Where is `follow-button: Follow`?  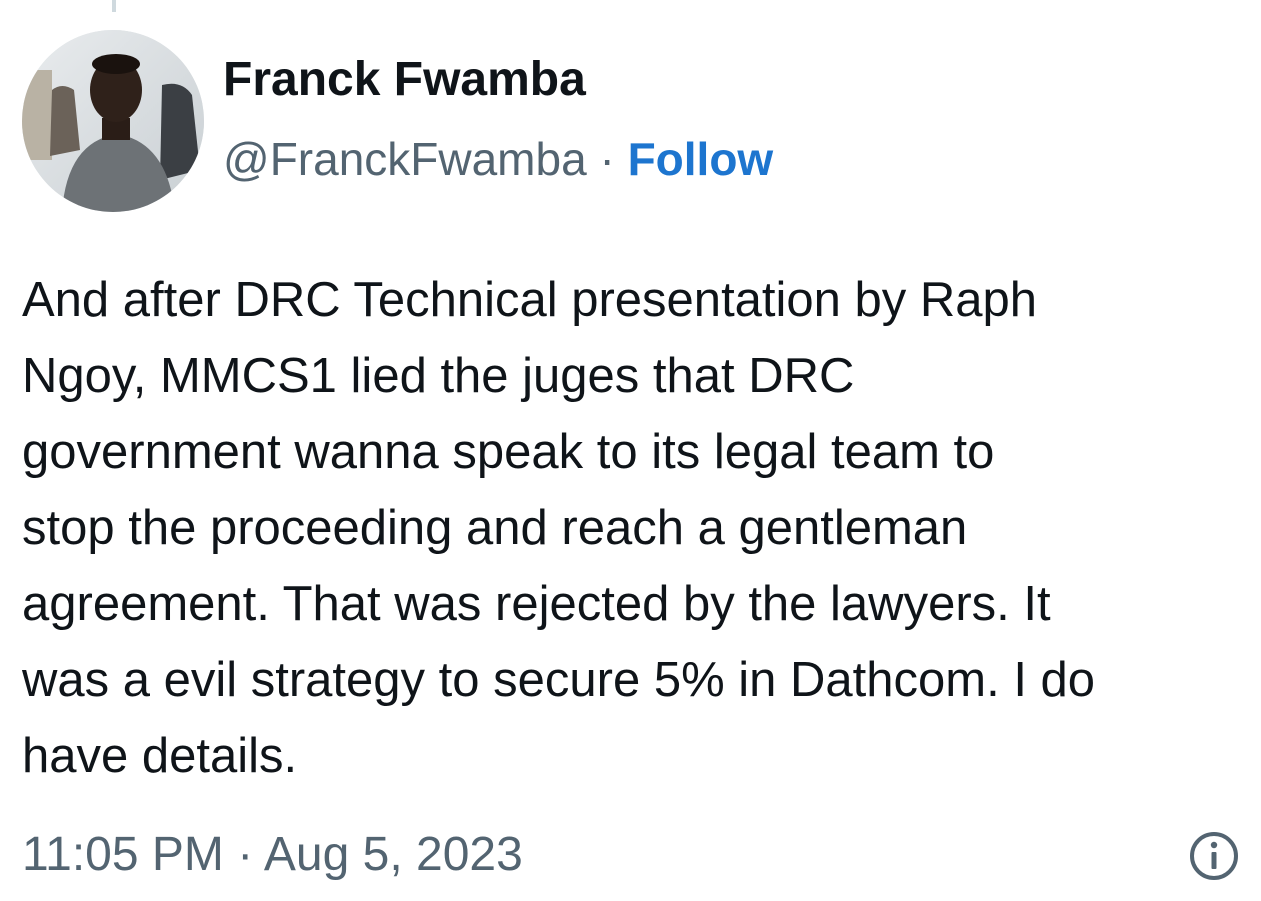 follow-button: Follow is located at coordinates (701, 159).